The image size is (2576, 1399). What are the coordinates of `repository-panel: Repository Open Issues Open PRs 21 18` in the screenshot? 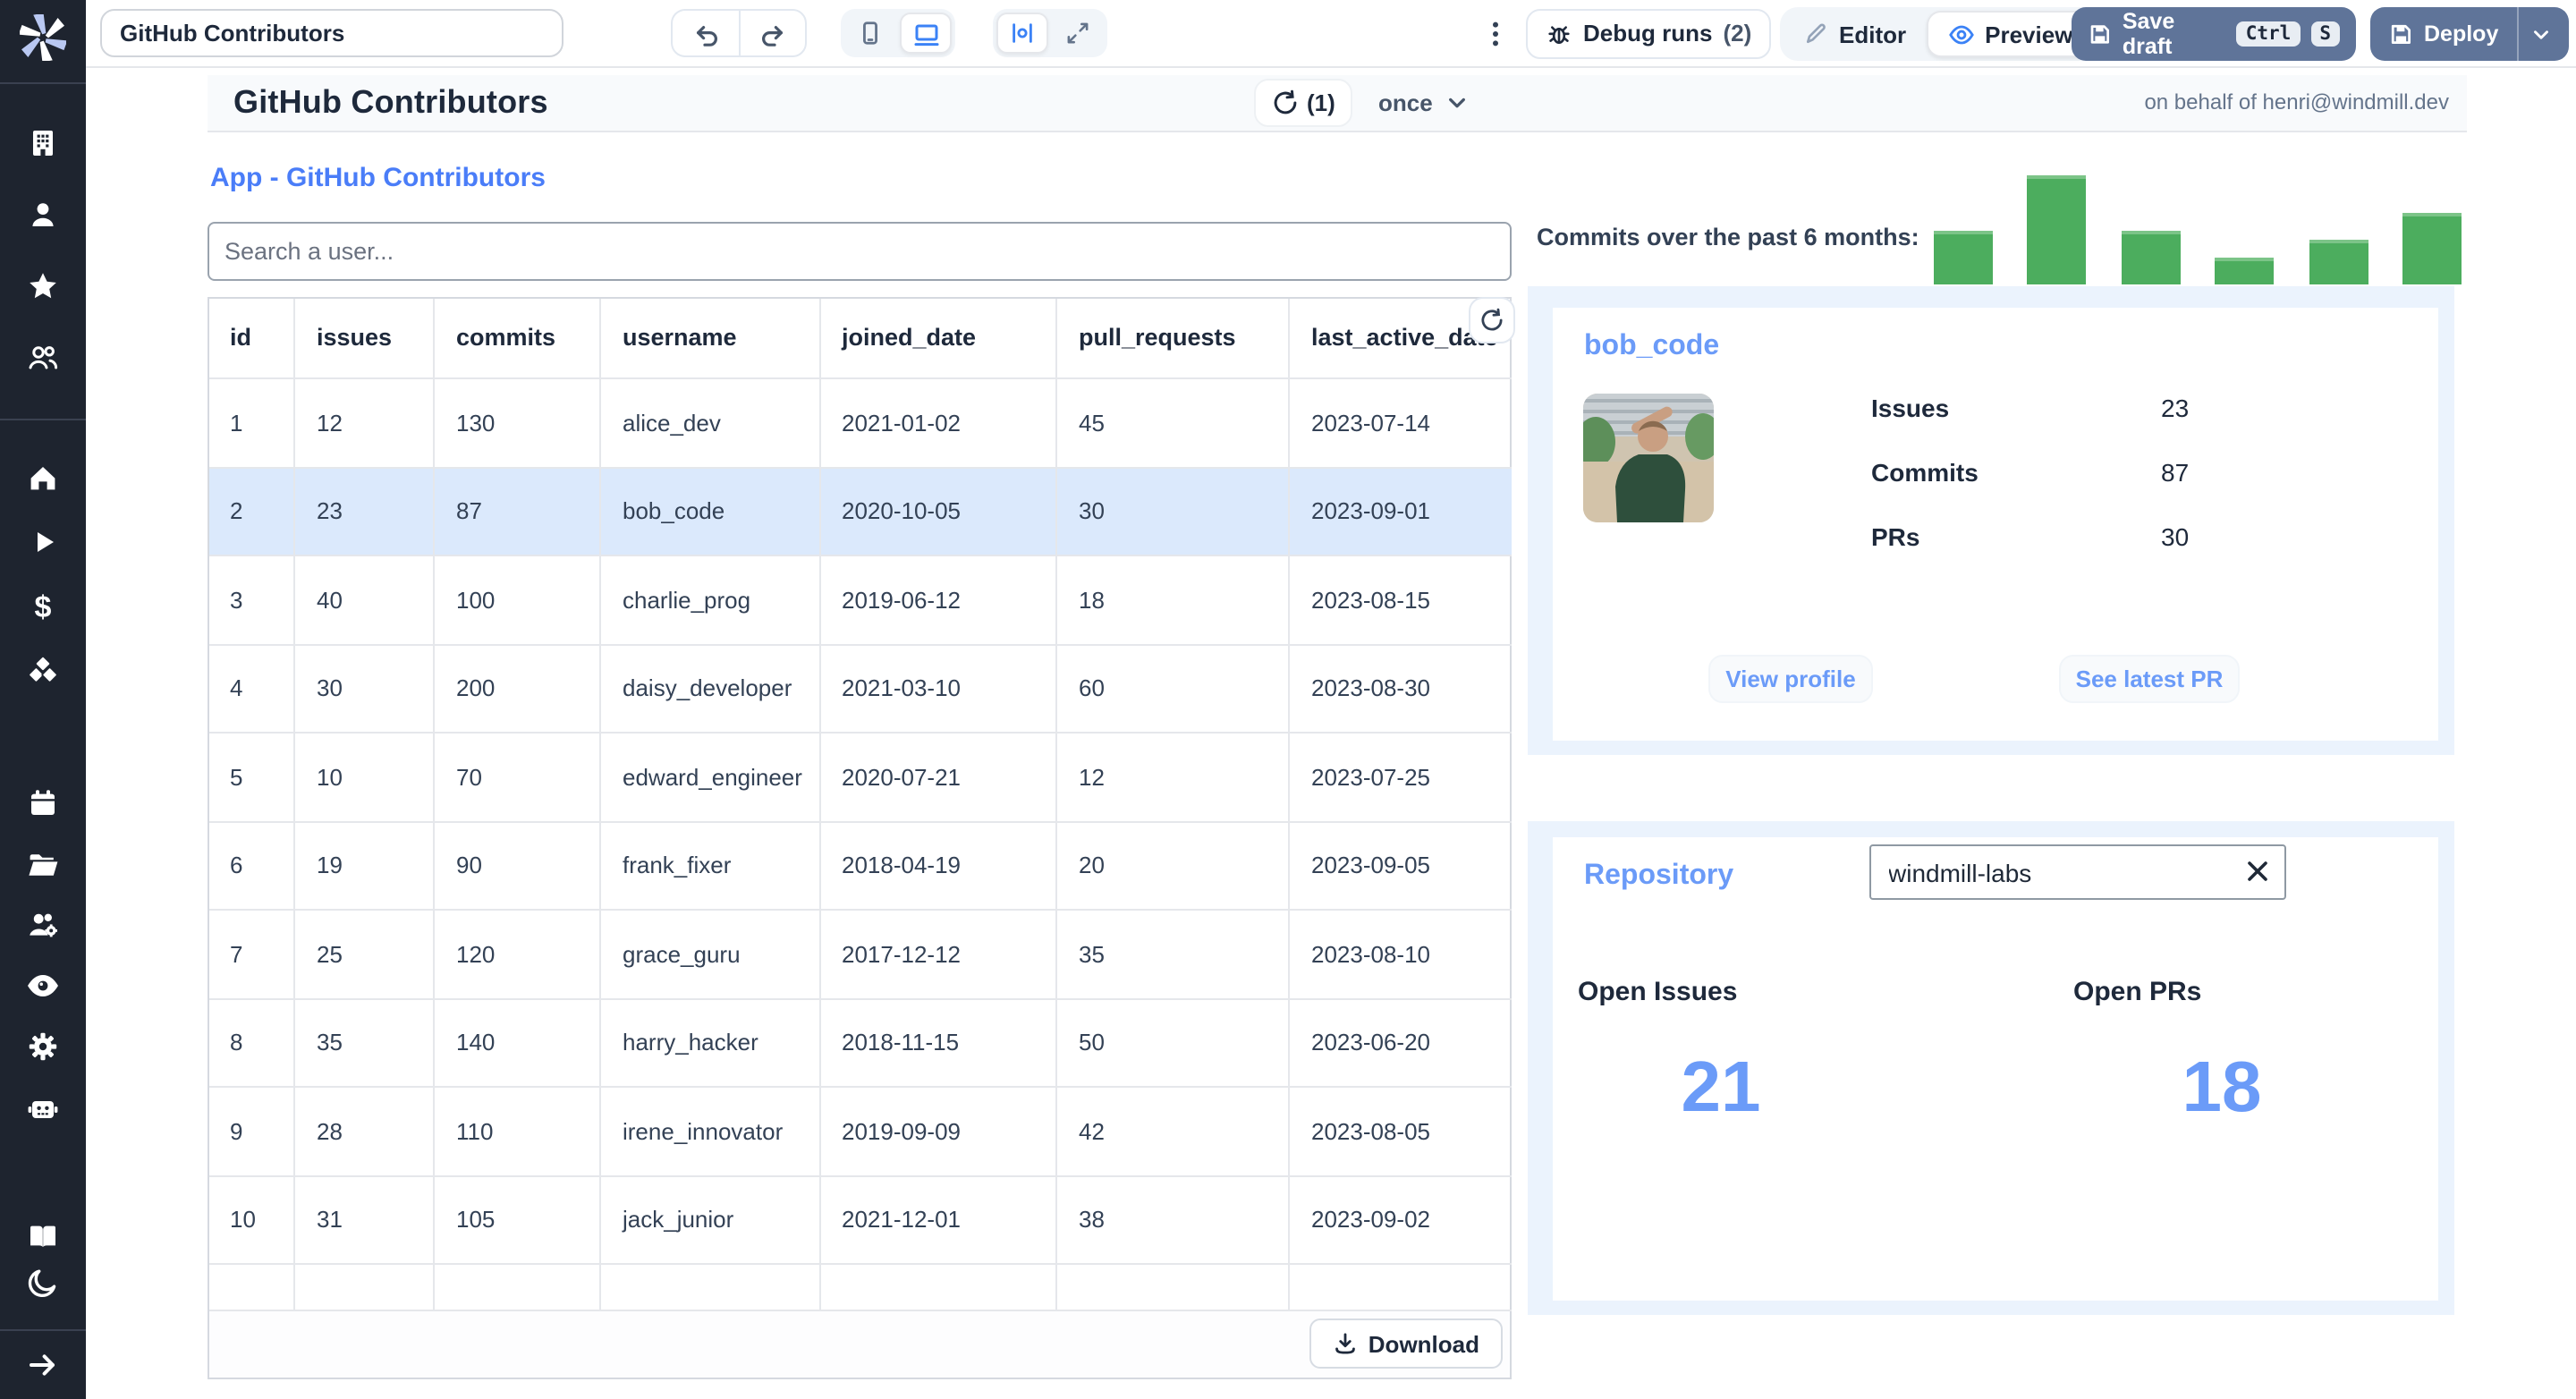 It's located at (1990, 1067).